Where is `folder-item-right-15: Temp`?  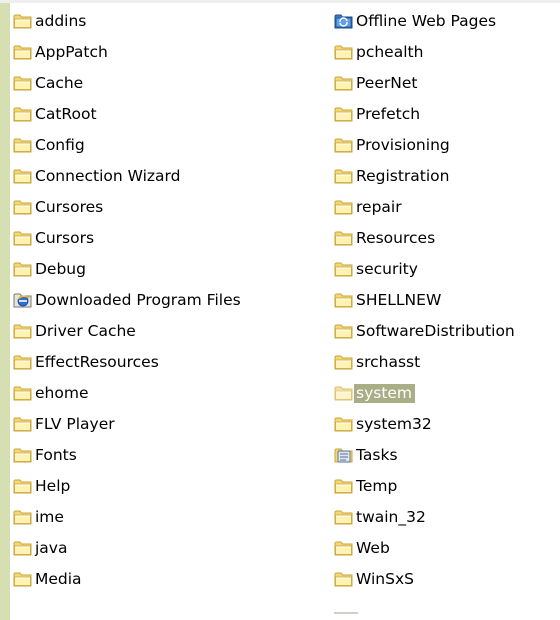 folder-item-right-15: Temp is located at coordinates (426, 492).